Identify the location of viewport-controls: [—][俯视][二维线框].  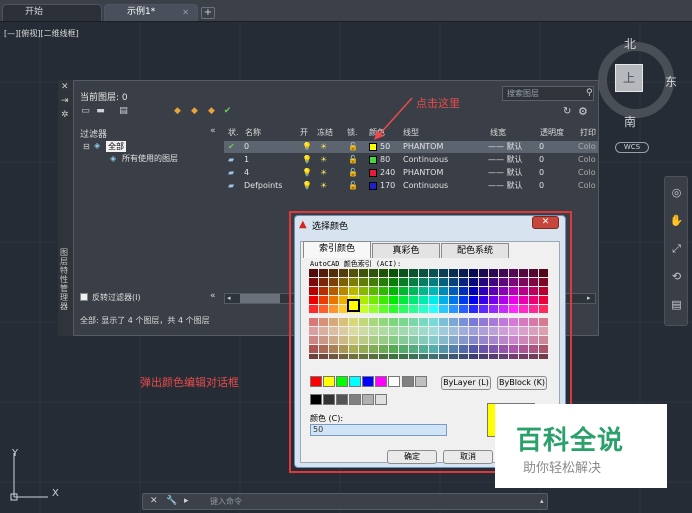
(41, 33).